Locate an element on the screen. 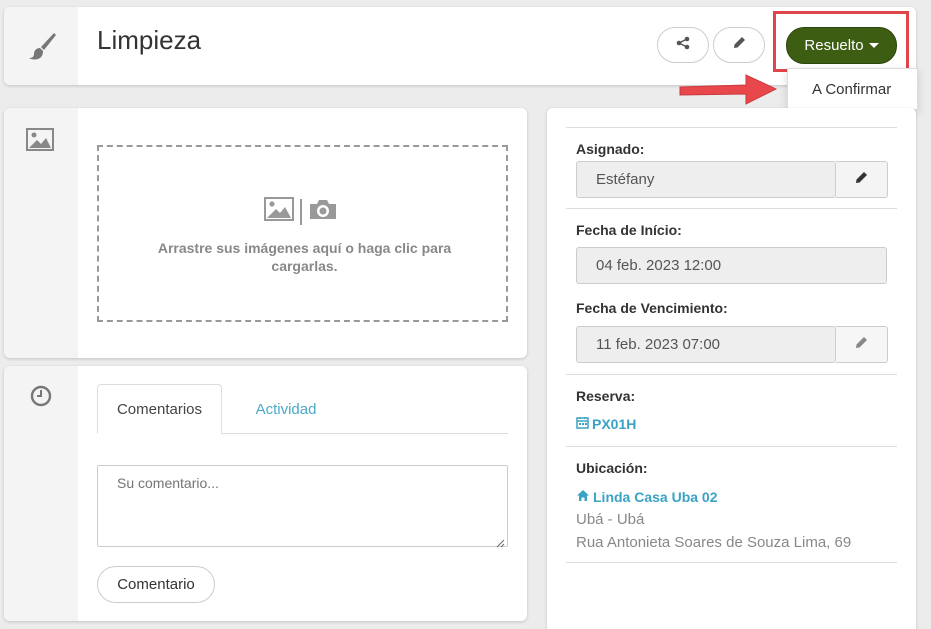 This screenshot has height=629, width=931. location-label: Ubicación: is located at coordinates (612, 468).